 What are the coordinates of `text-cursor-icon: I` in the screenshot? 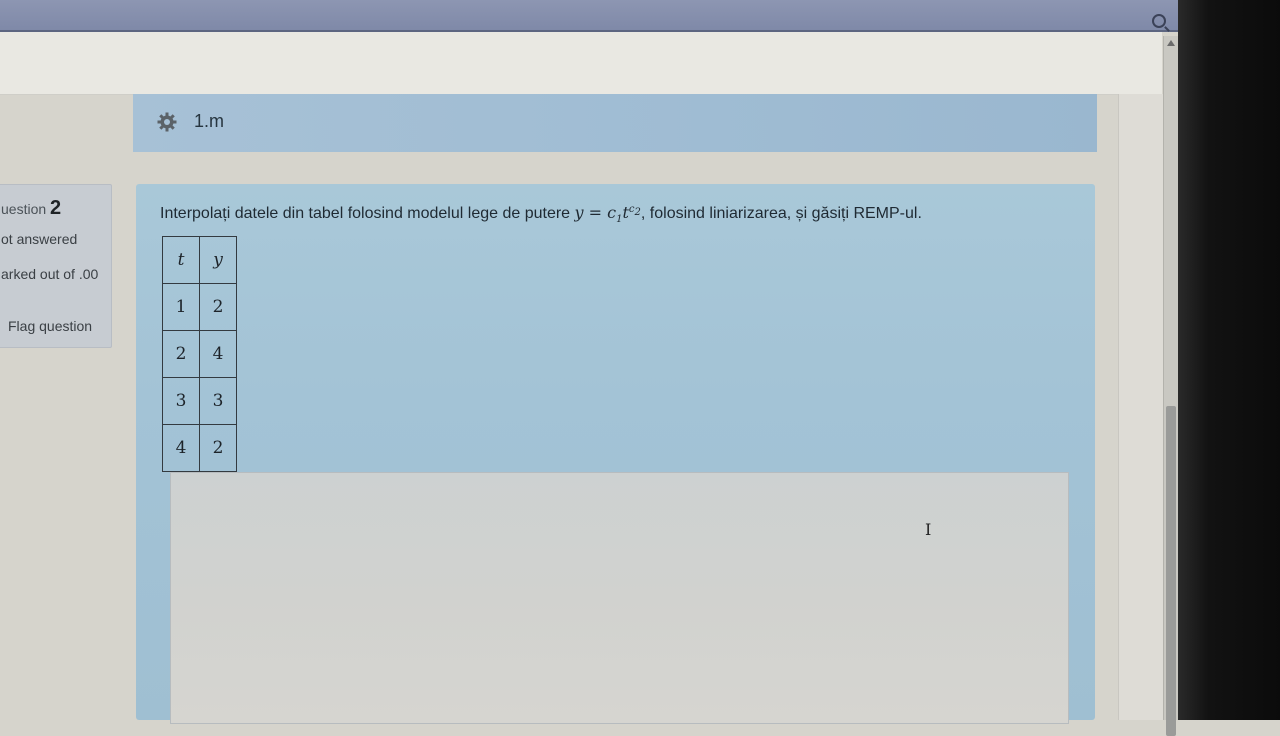 It's located at (928, 529).